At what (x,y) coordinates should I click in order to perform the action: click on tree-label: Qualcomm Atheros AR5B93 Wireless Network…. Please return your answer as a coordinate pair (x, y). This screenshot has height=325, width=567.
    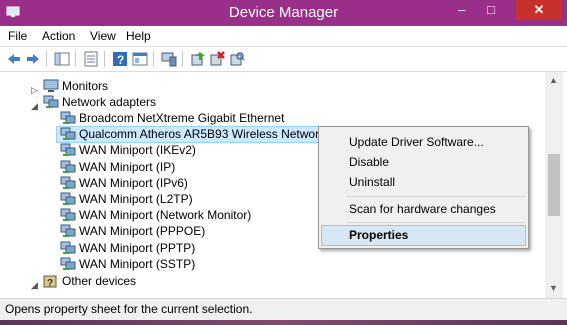
    Looking at the image, I should click on (214, 134).